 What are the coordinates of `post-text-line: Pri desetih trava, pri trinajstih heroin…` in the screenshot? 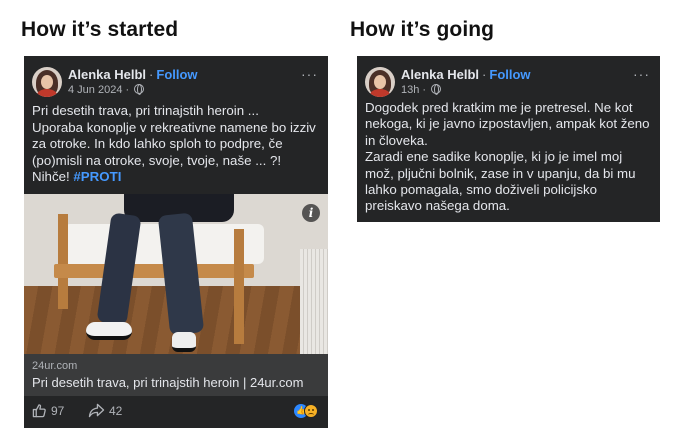 It's located at (145, 110).